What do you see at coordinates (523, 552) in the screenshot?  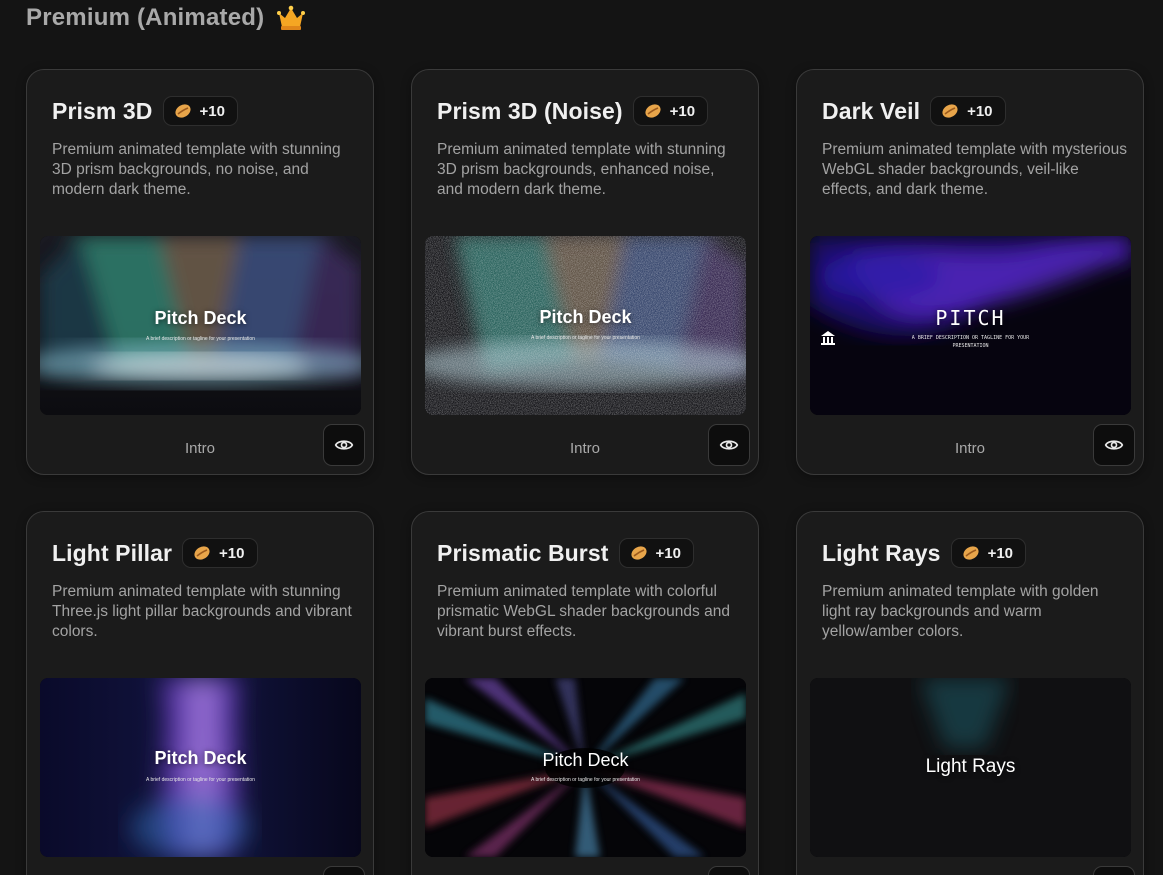 I see `card-title: Prismatic Burst` at bounding box center [523, 552].